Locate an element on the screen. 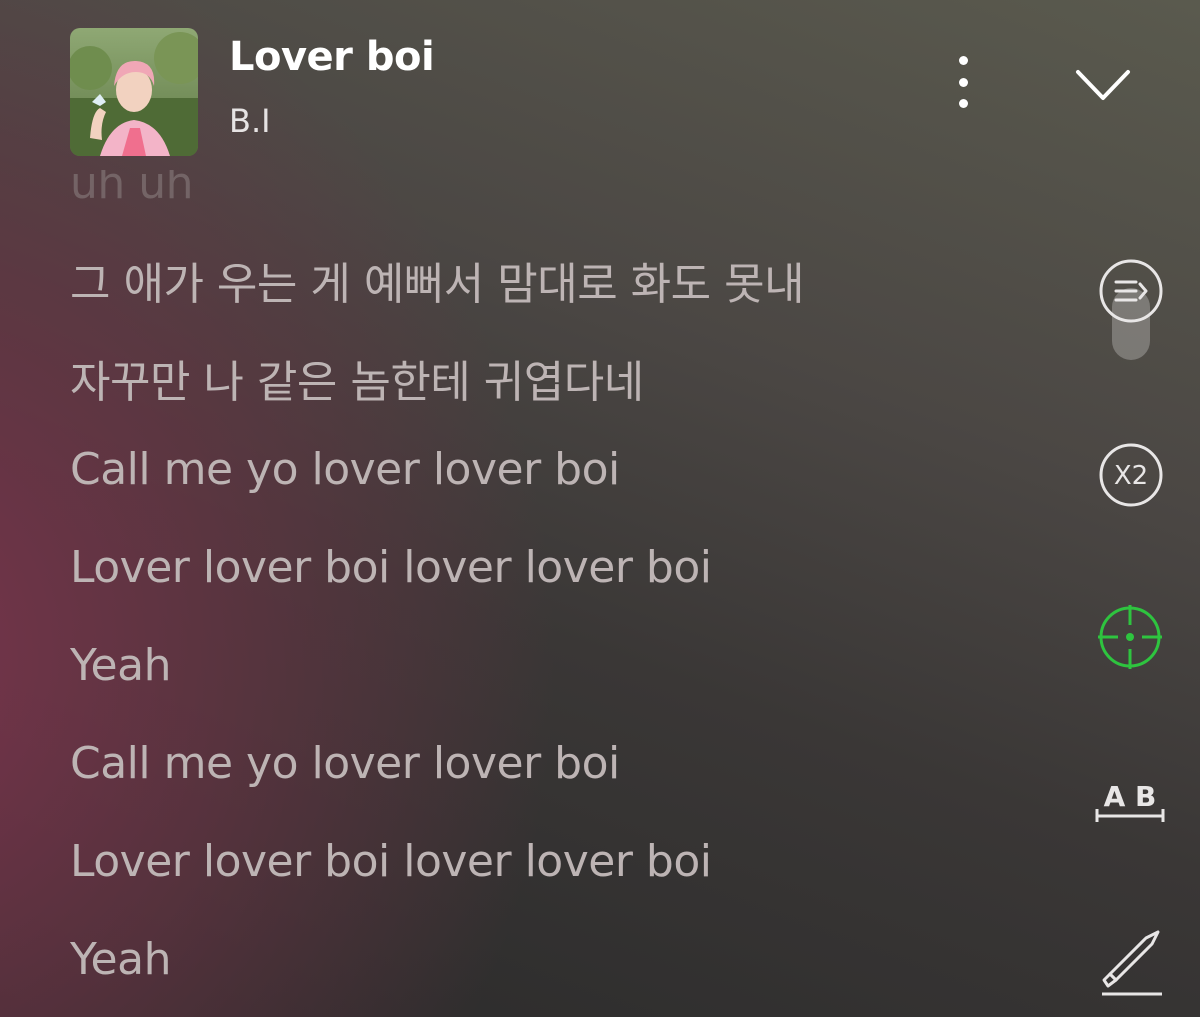  more-options-button is located at coordinates (963, 82).